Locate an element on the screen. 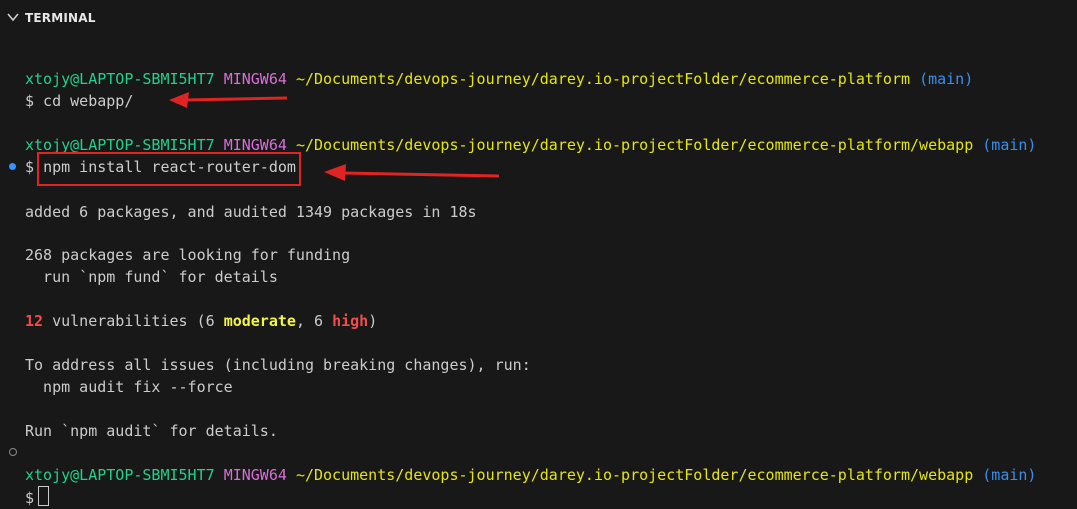 This screenshot has height=509, width=1077. output-line: Run `npm audit` for details. is located at coordinates (151, 431).